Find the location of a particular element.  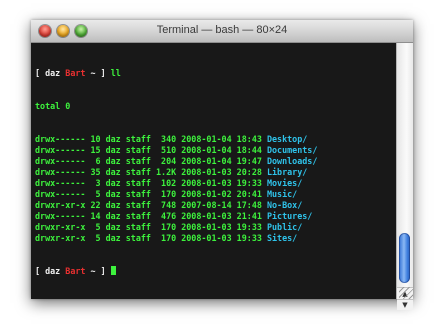

prompt-line-current: [ daz Bart ~ ] is located at coordinates (176, 271).